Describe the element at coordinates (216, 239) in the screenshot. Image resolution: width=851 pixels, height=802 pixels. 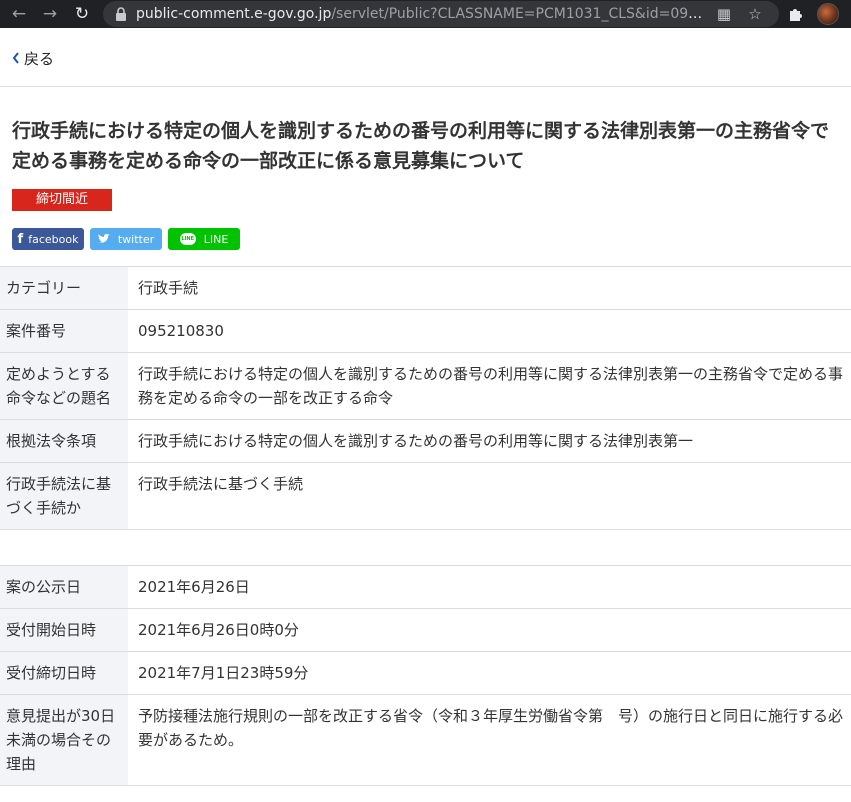
I see `line-label: LINE` at that location.